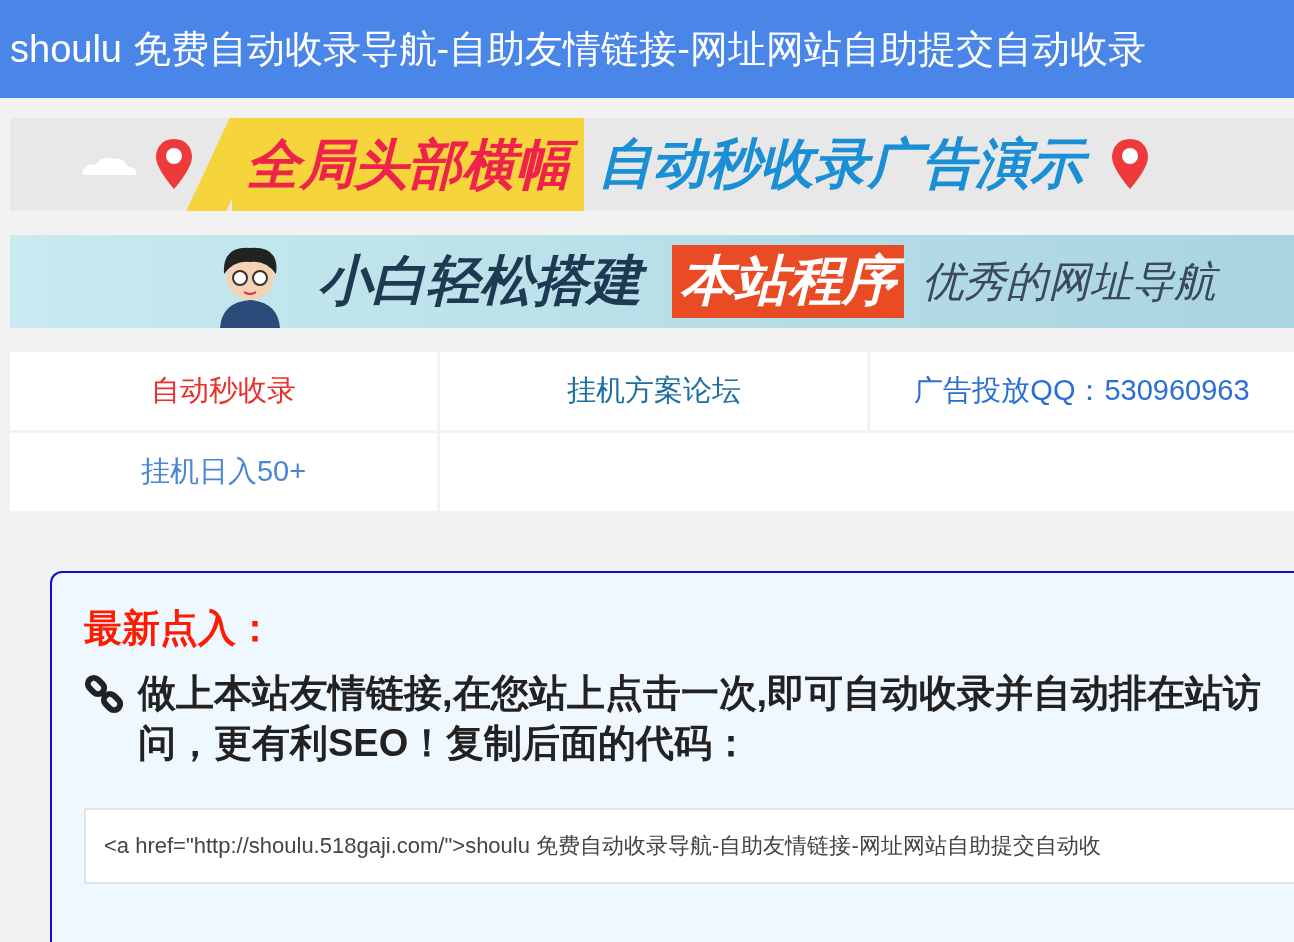  Describe the element at coordinates (486, 281) in the screenshot. I see `banner-headline: 小白轻松搭建` at that location.